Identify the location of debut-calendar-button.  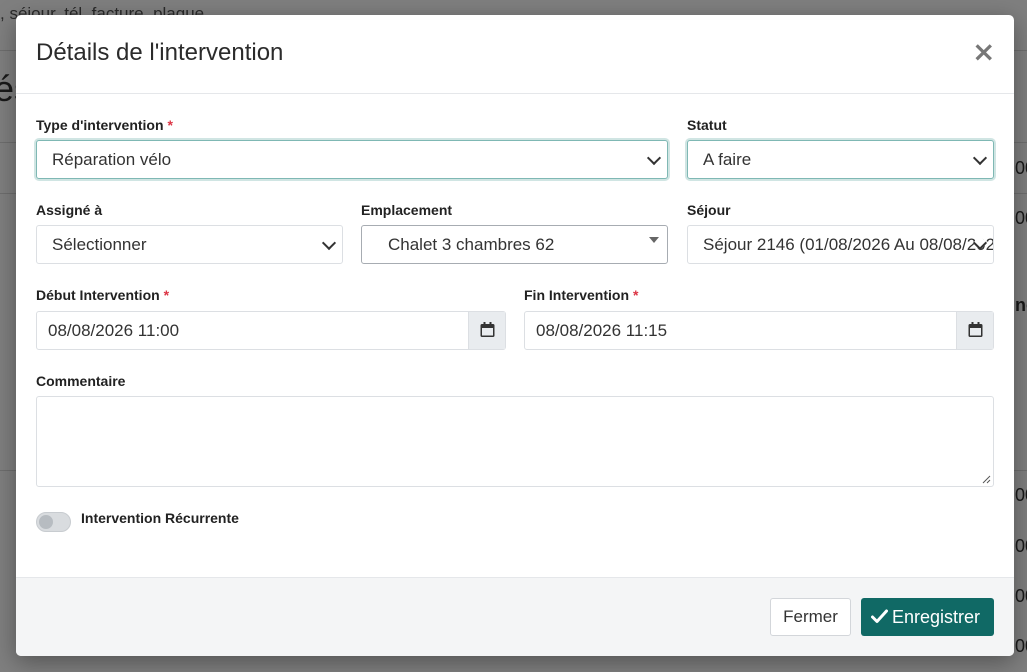
(486, 330).